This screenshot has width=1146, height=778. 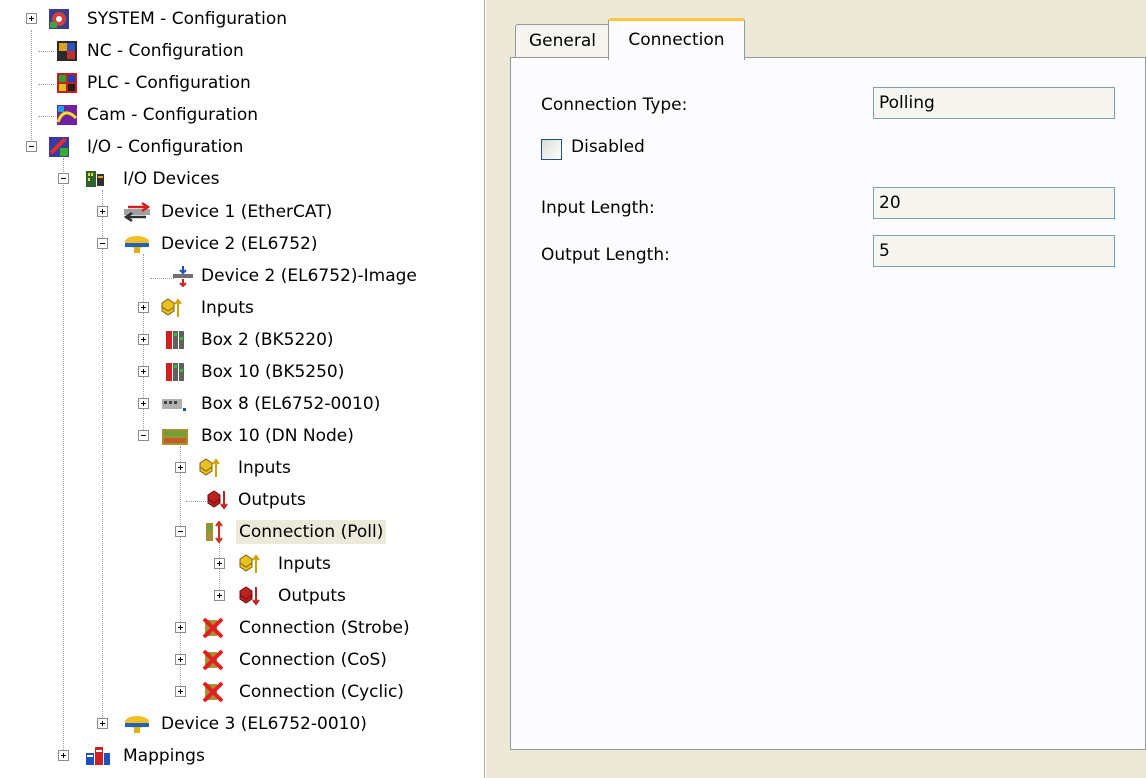 I want to click on tree-node-label: Cam - Configuration, so click(x=173, y=115).